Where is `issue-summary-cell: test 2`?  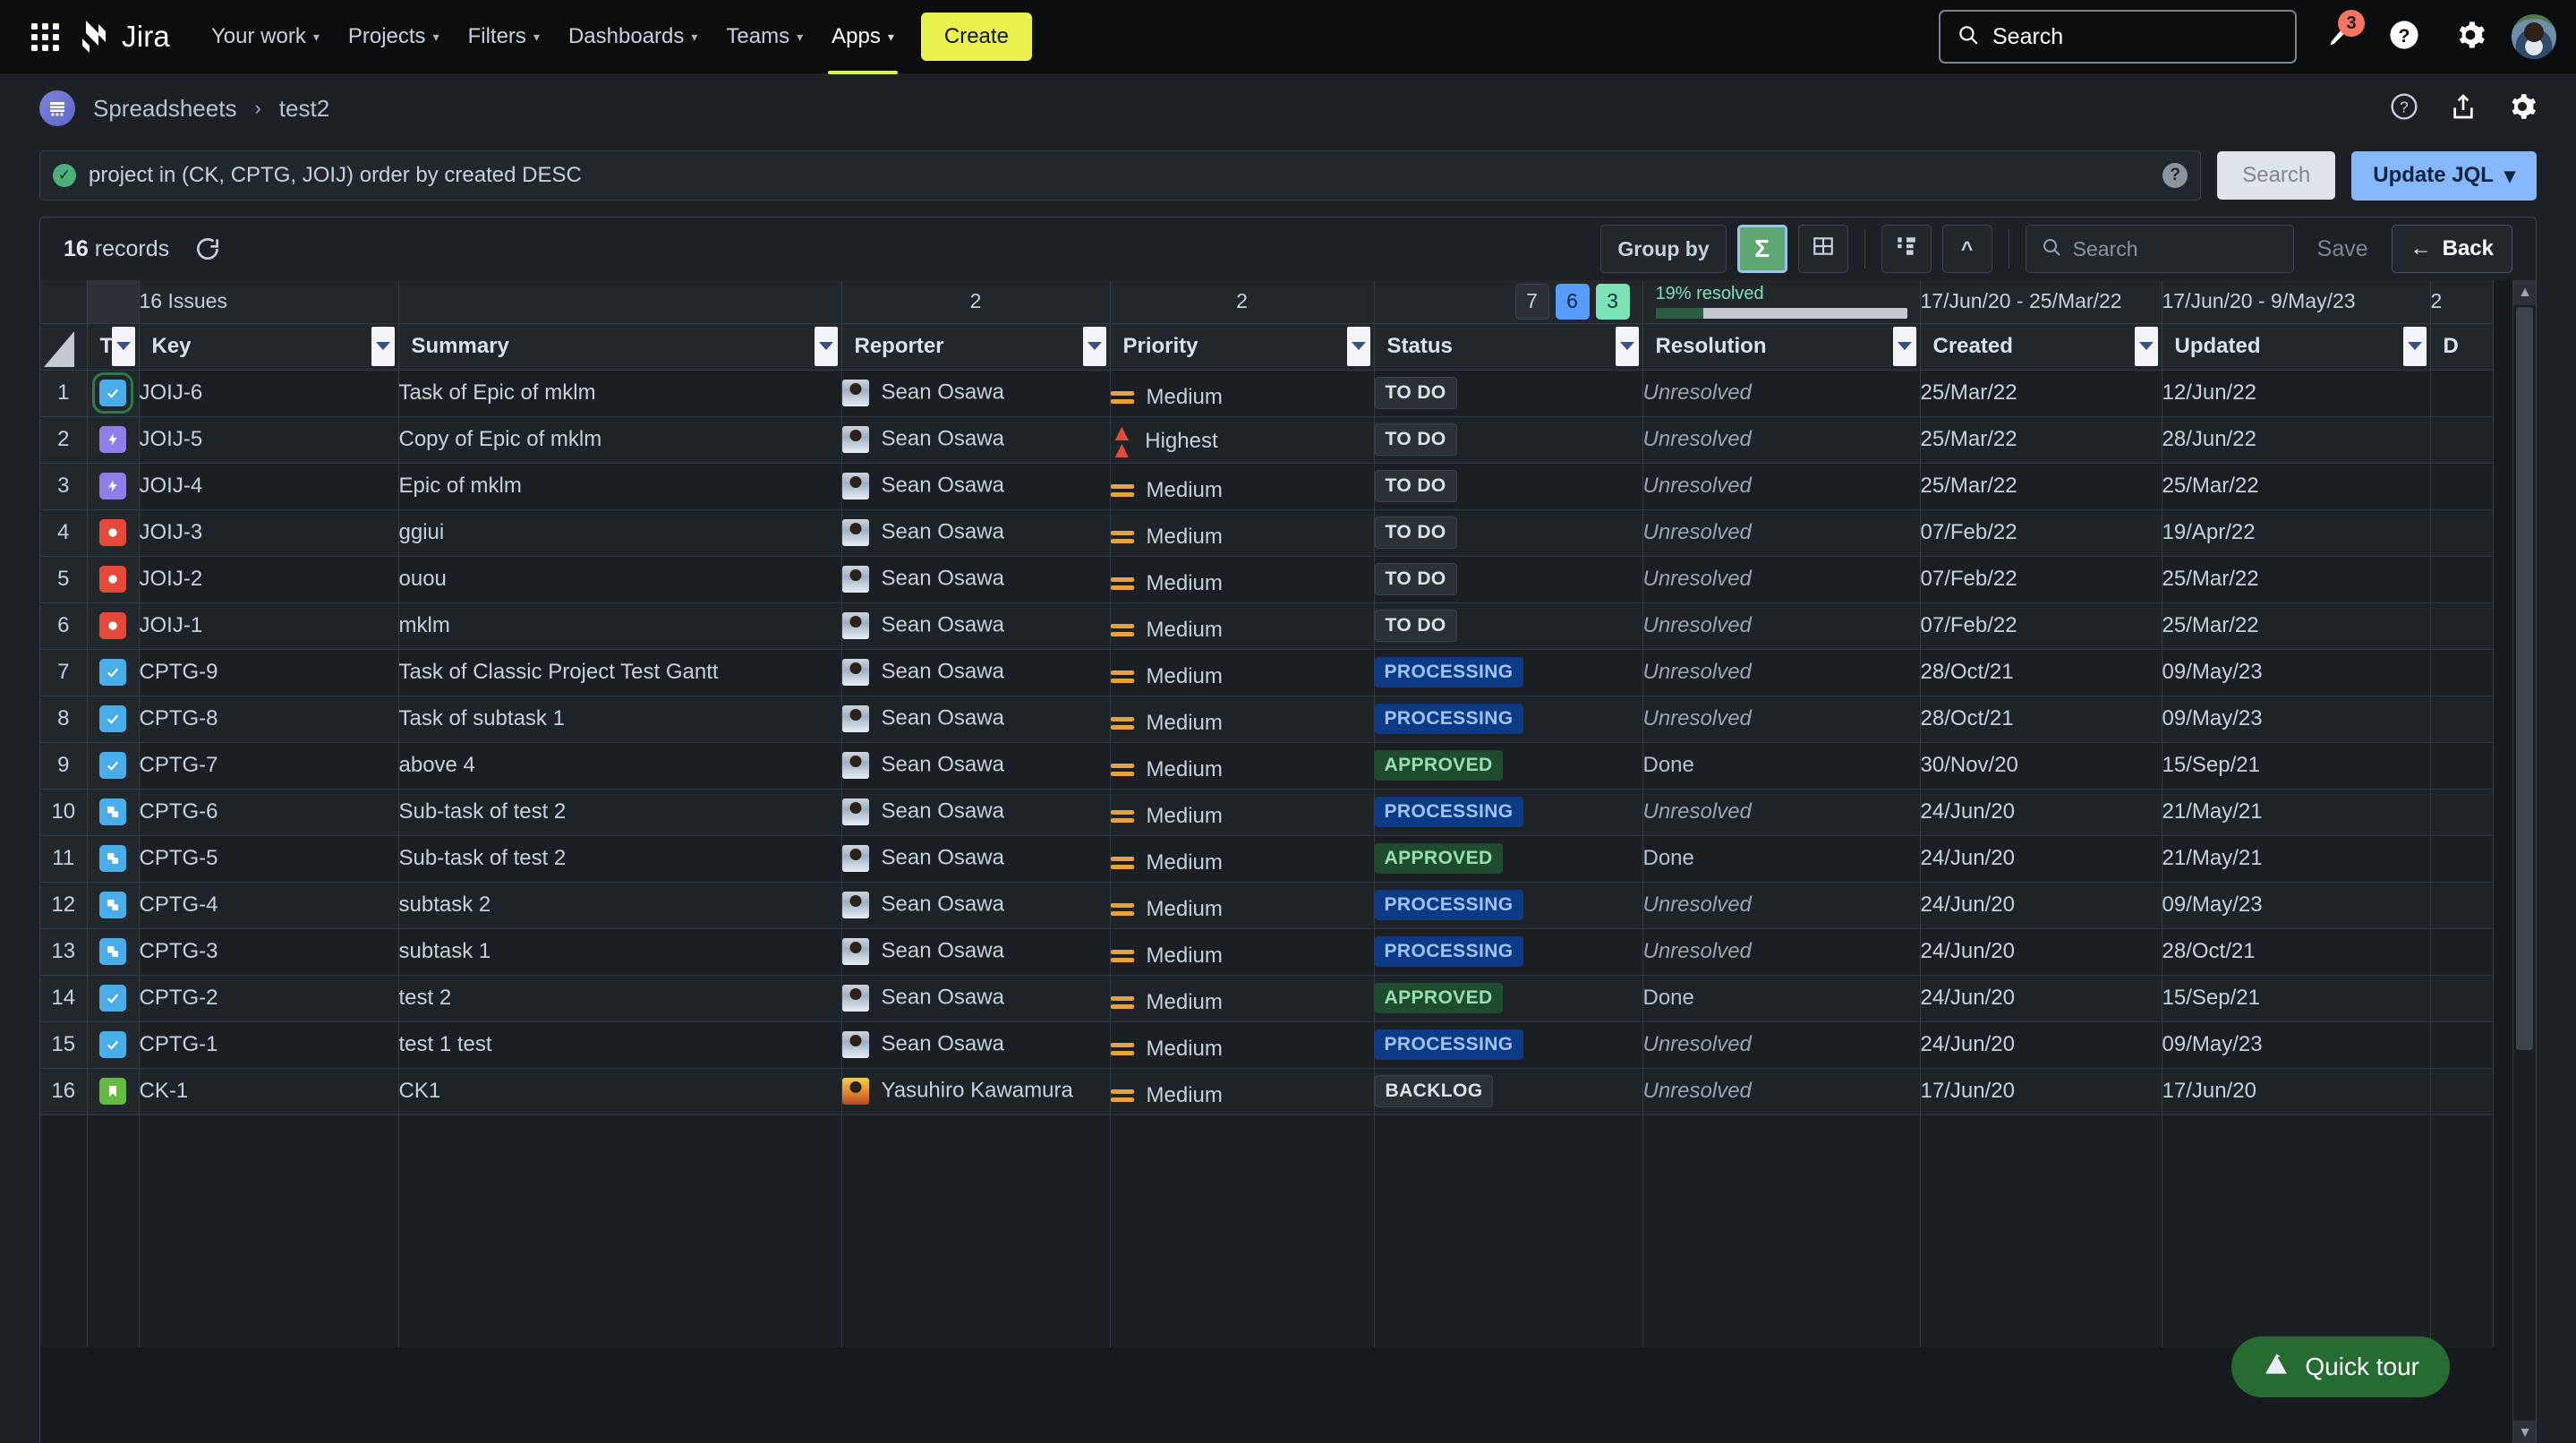
issue-summary-cell: test 2 is located at coordinates (620, 998).